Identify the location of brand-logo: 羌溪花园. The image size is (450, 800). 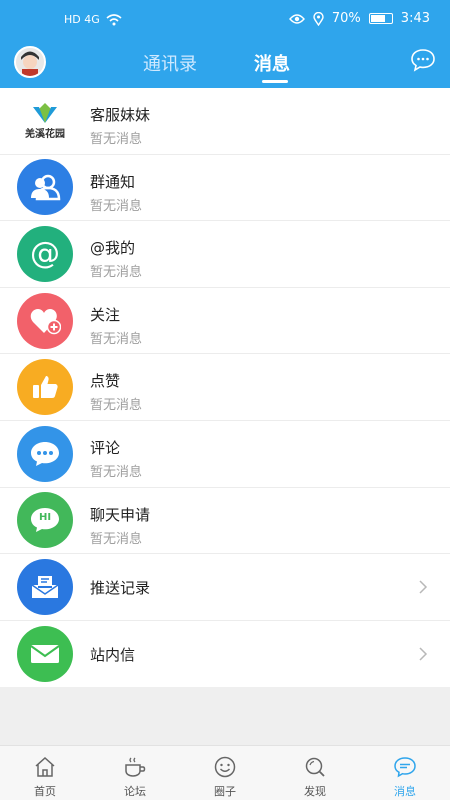
(45, 121).